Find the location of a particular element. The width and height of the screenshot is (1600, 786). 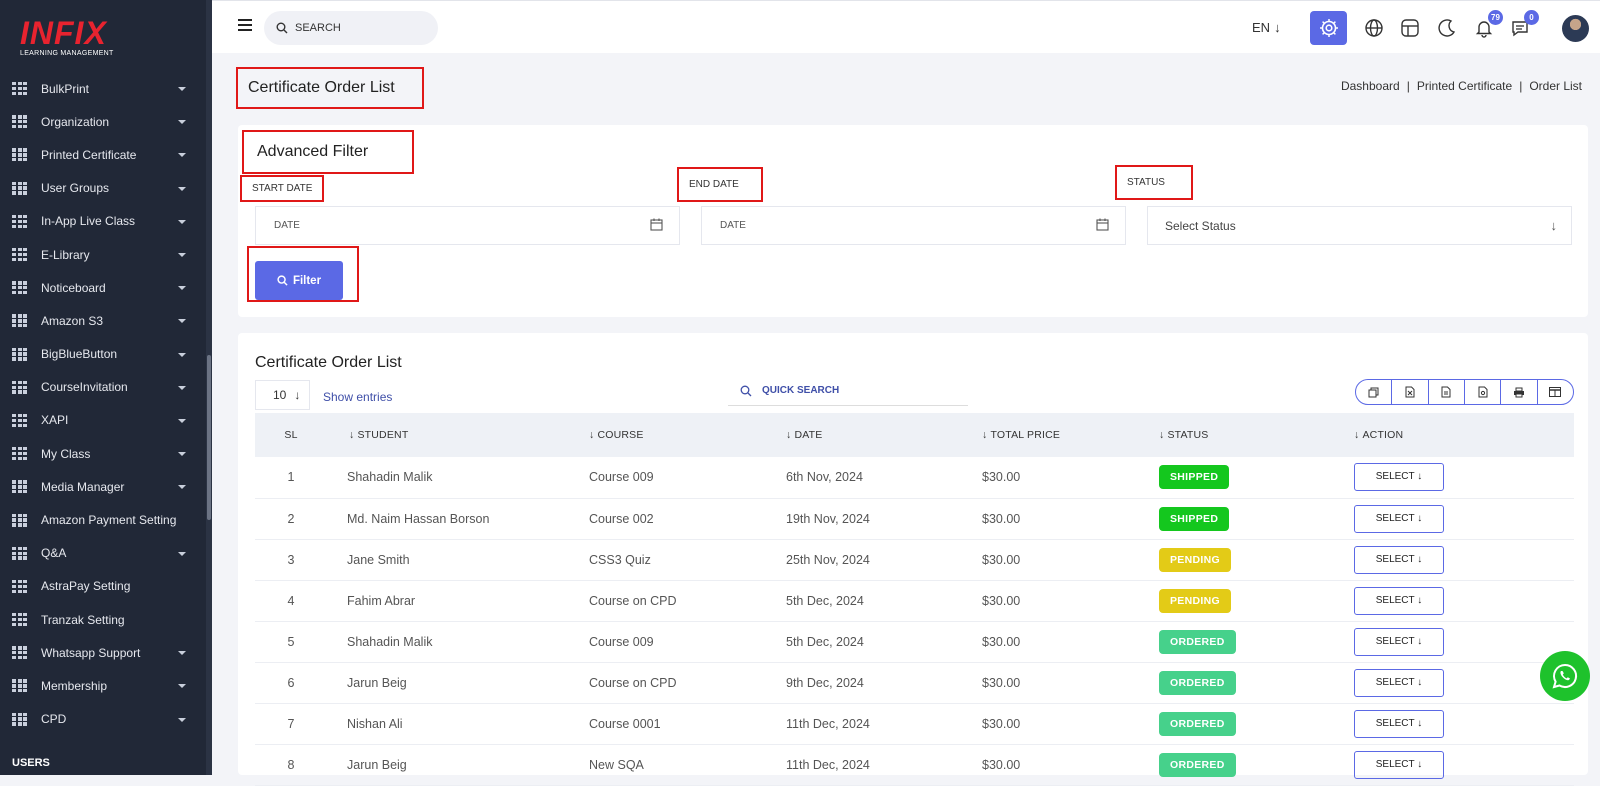

pdf-button is located at coordinates (1483, 392).